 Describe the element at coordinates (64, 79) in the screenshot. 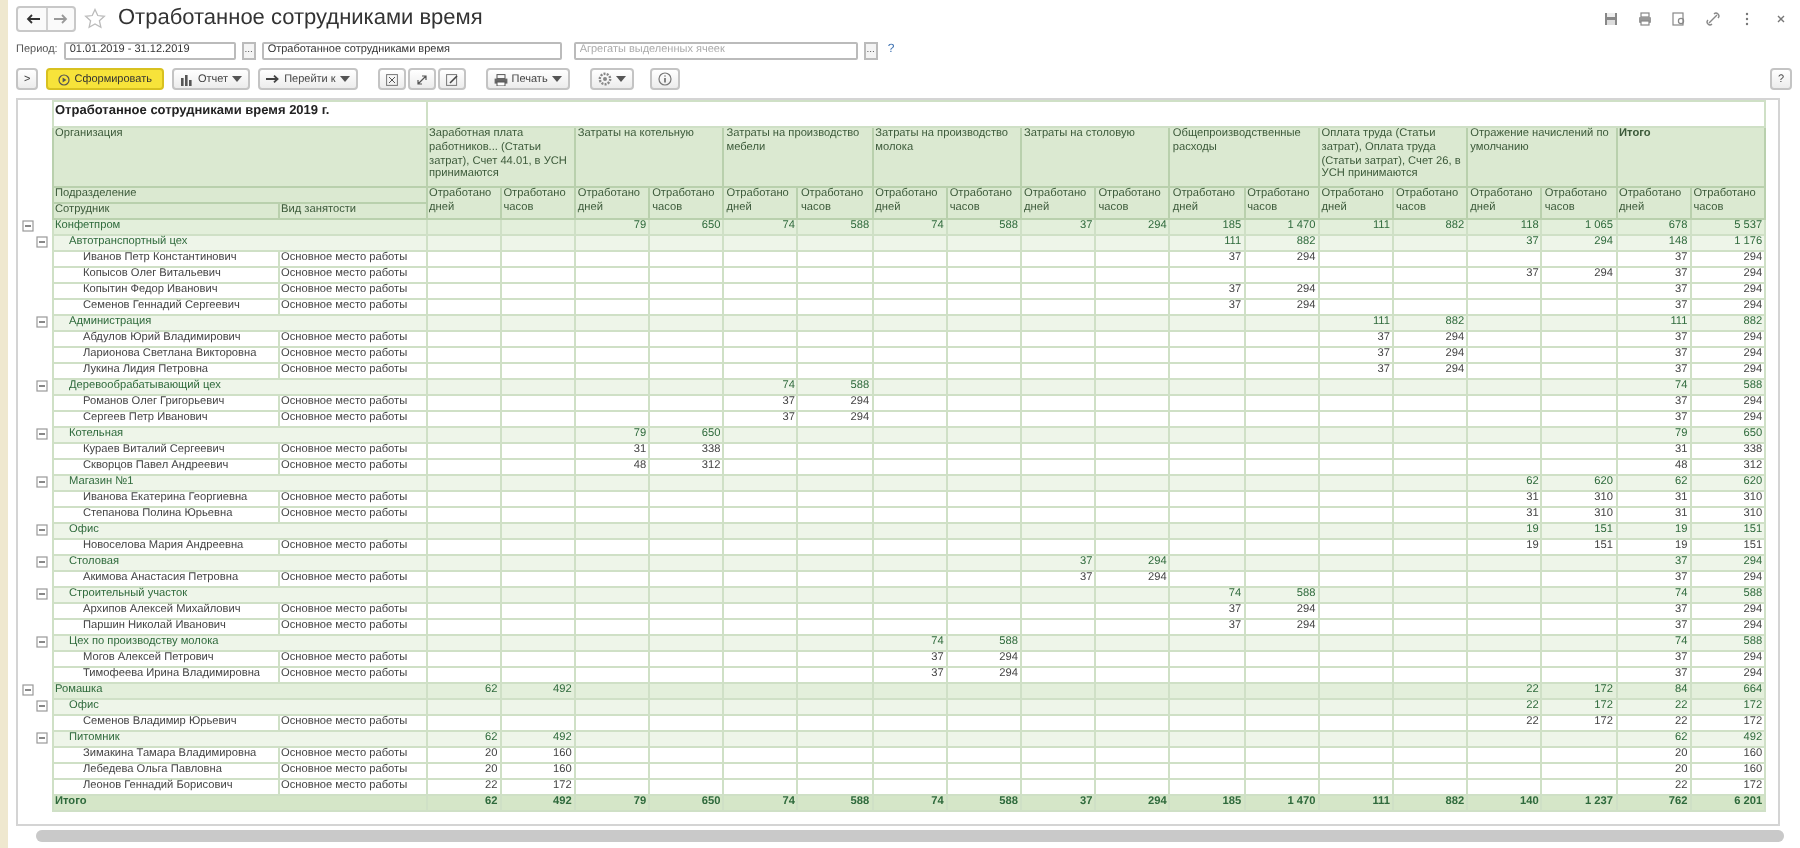

I see `play-icon` at that location.